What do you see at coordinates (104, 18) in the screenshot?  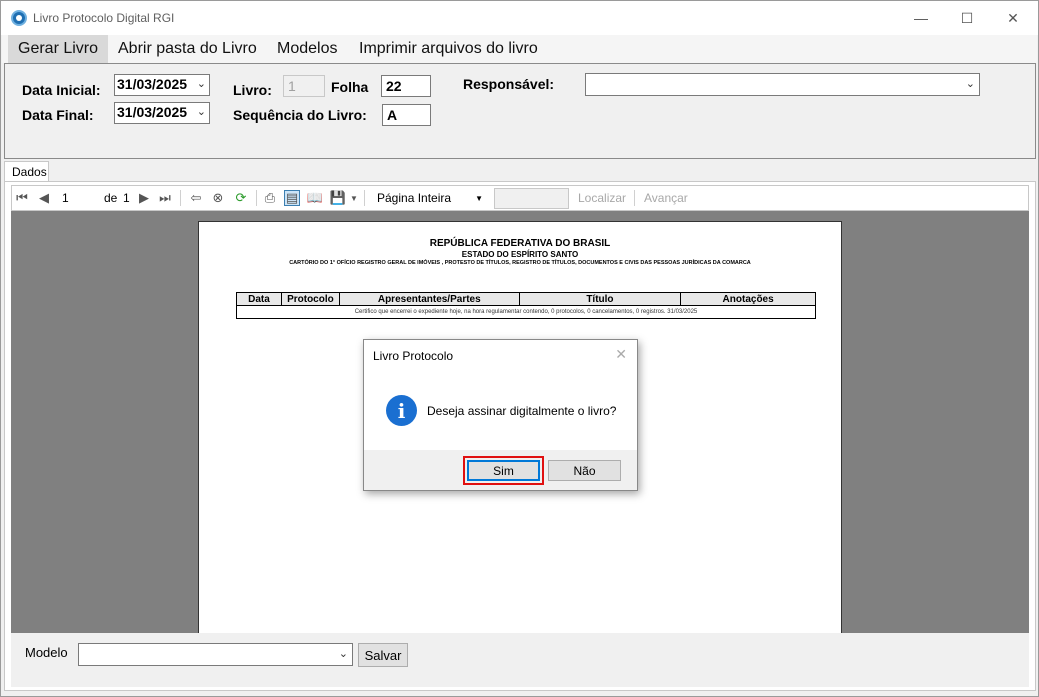 I see `window-title: Livro Protocolo Digital RGI` at bounding box center [104, 18].